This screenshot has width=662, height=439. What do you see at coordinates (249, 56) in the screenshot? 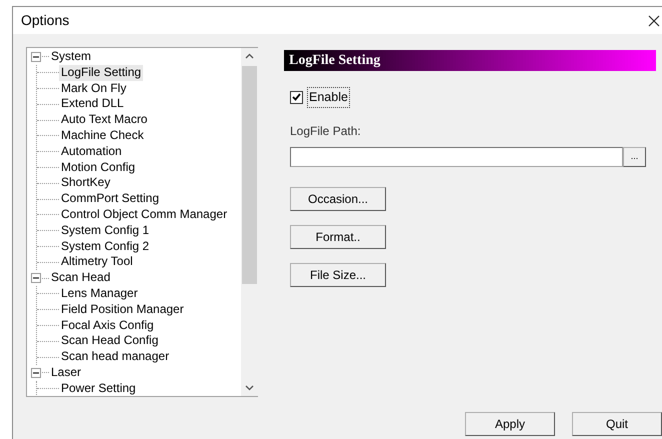
I see `scroll-up-icon` at bounding box center [249, 56].